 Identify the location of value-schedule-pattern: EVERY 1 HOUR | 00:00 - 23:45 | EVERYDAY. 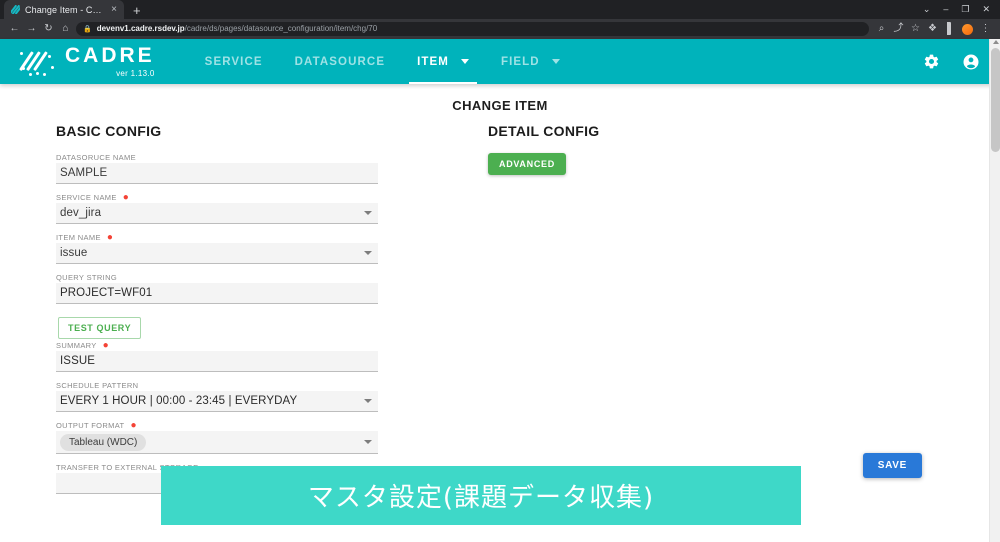
(179, 401).